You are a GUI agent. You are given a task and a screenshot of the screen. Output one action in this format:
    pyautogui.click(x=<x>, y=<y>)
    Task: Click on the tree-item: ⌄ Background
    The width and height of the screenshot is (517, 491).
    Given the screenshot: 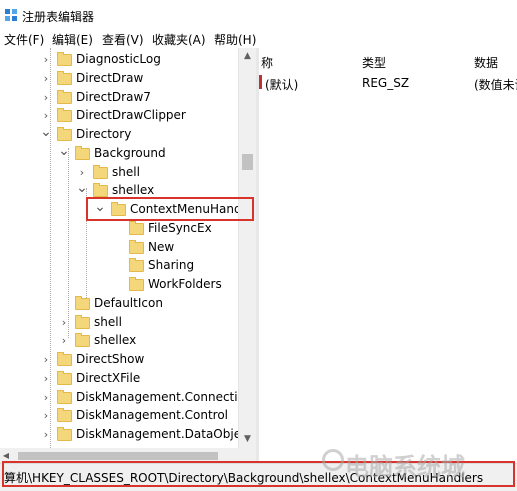 What is the action you would take?
    pyautogui.click(x=120, y=153)
    